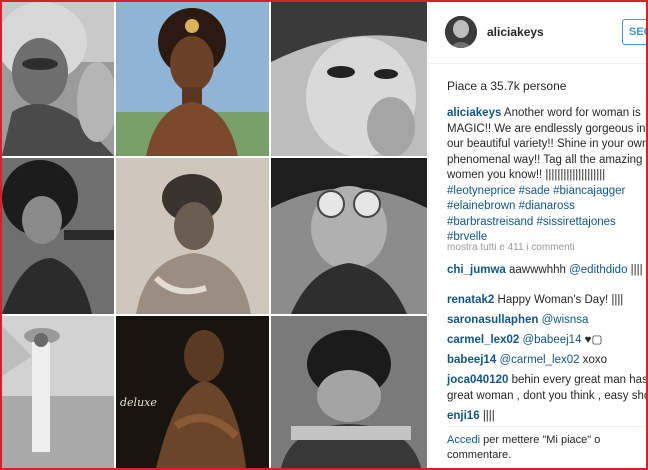 Image resolution: width=648 pixels, height=470 pixels. What do you see at coordinates (349, 79) in the screenshot?
I see `photo-woman-hat-closeup-bw` at bounding box center [349, 79].